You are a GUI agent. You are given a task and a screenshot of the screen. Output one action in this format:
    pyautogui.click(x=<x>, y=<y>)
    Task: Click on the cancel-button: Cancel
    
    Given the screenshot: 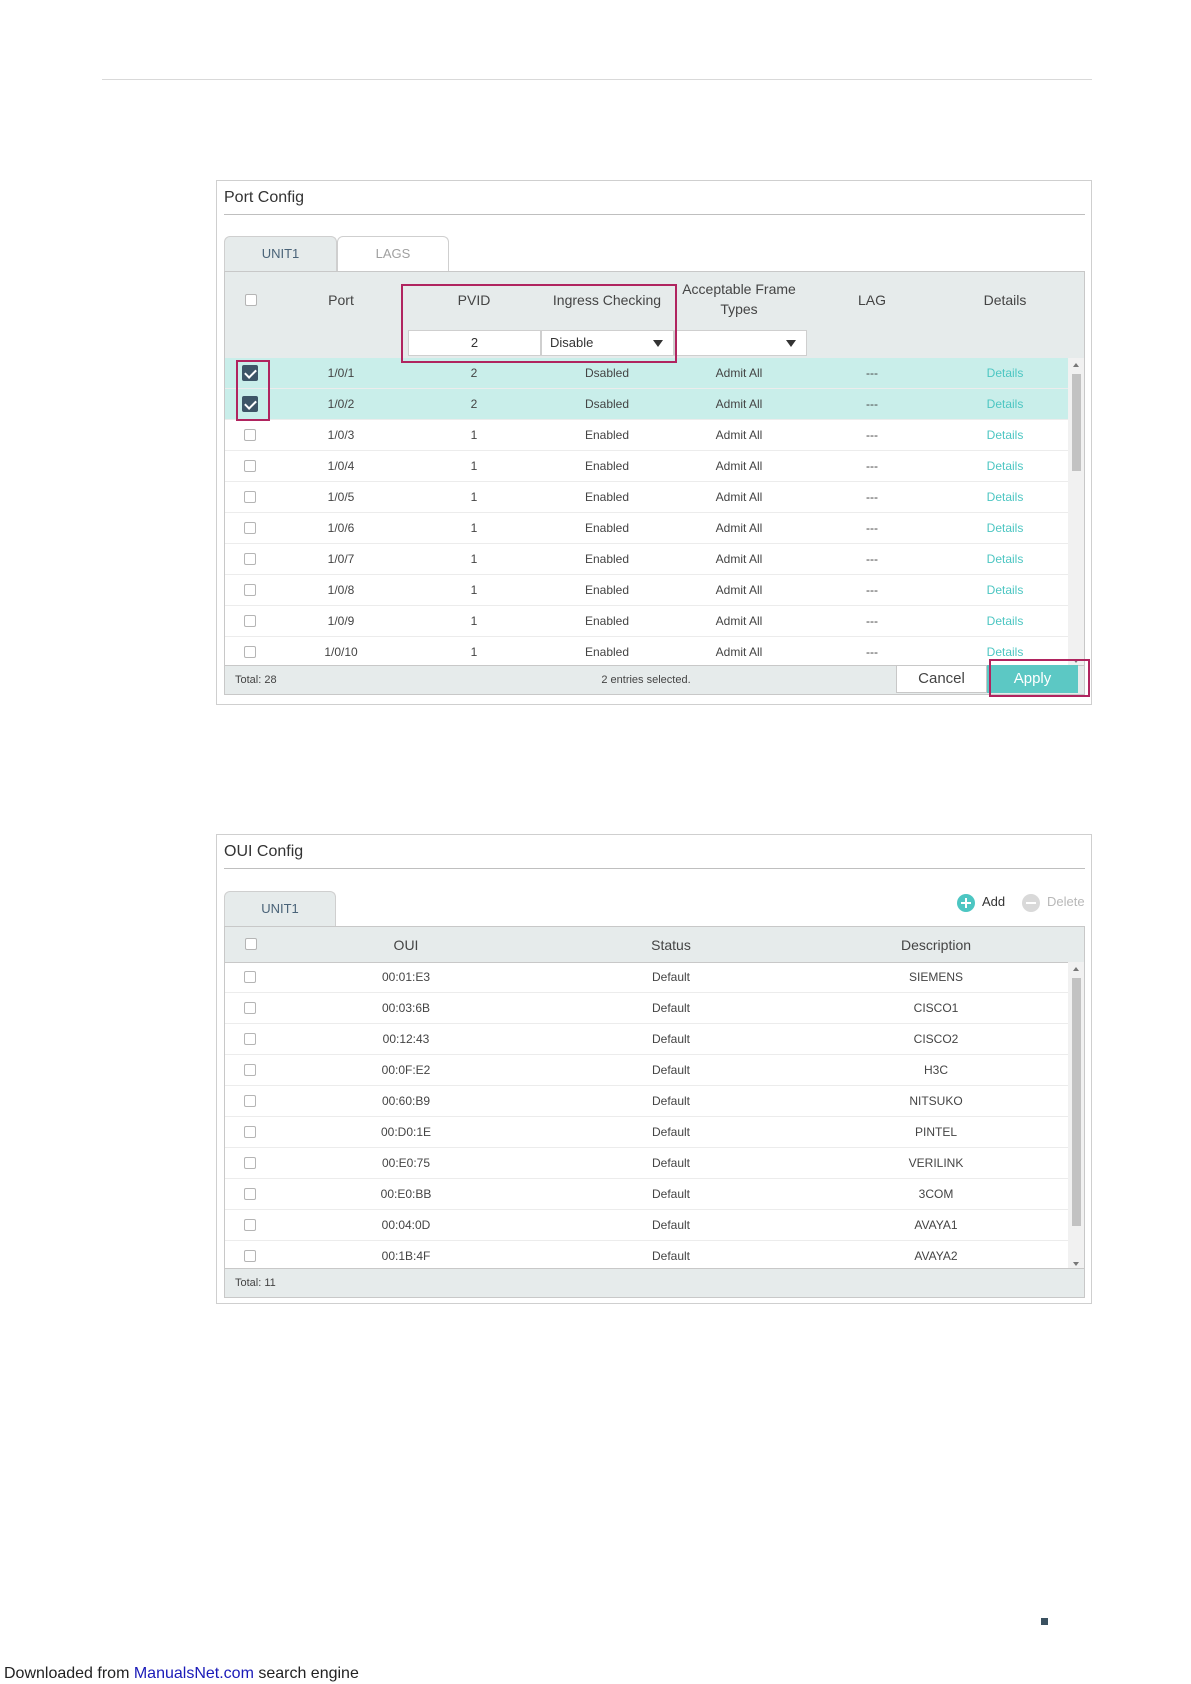 What is the action you would take?
    pyautogui.click(x=941, y=679)
    